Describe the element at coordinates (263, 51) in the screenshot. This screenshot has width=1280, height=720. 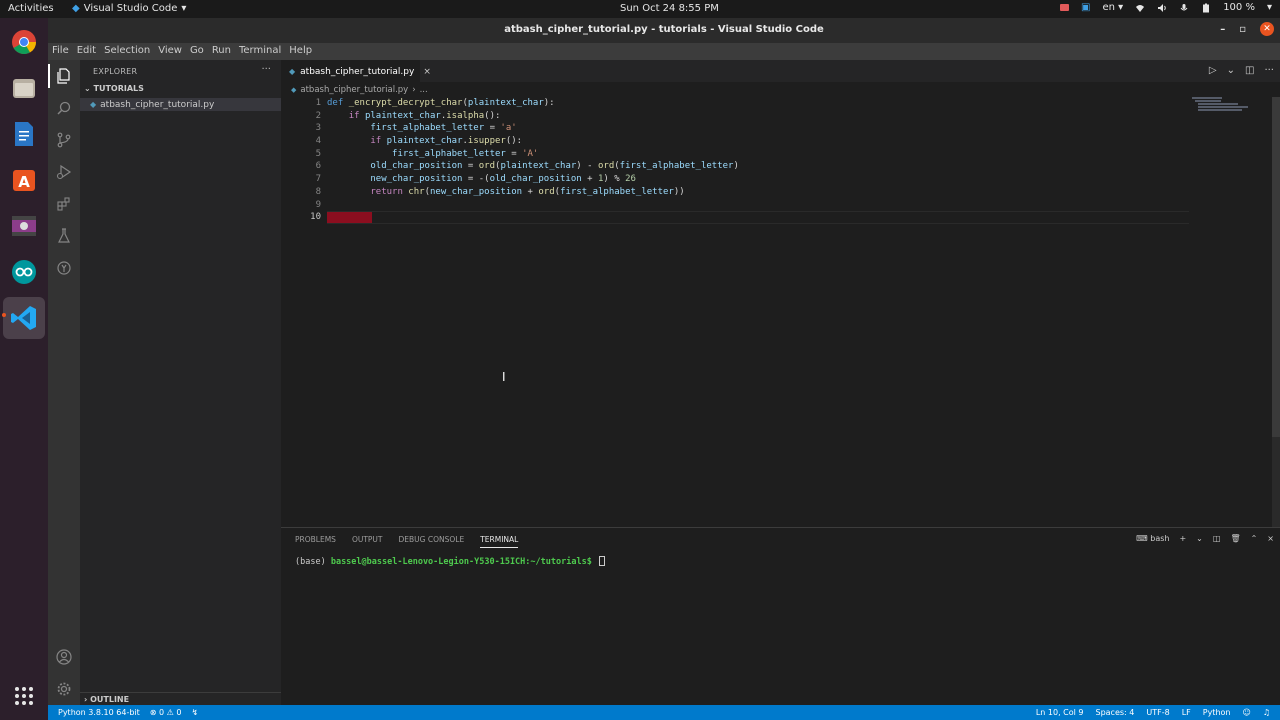
I see `menu-terminal: Terminal` at that location.